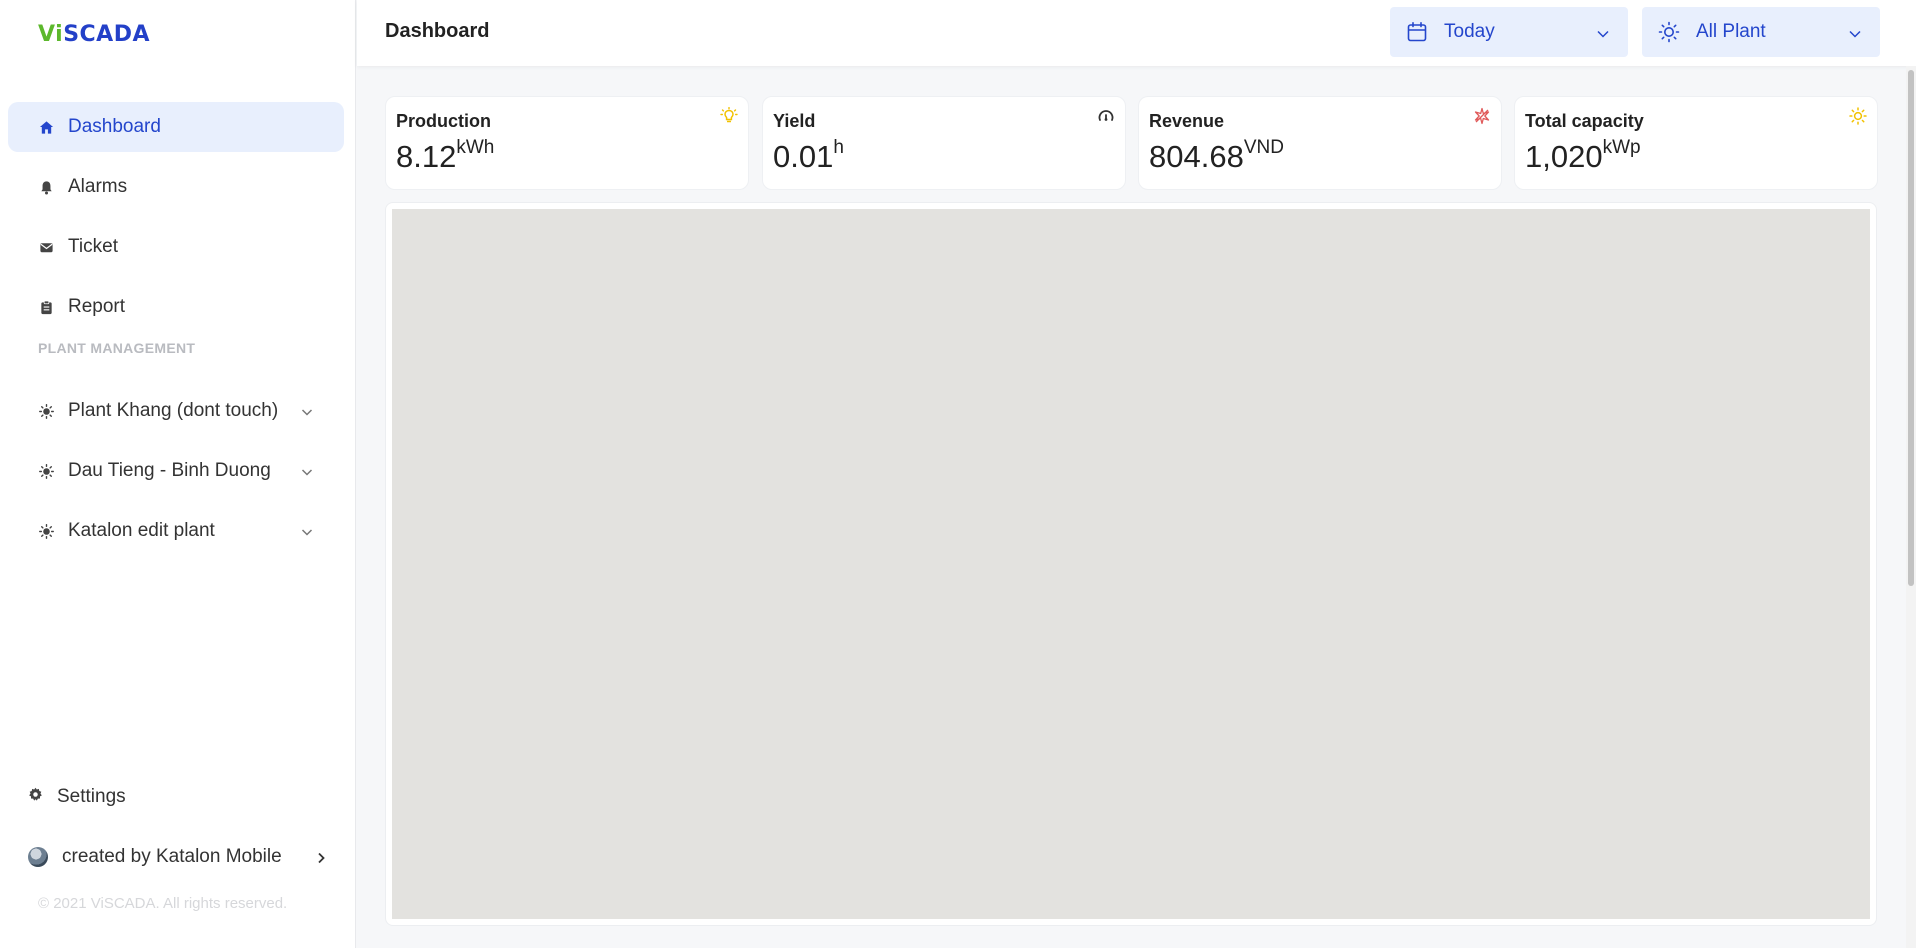  Describe the element at coordinates (46, 187) in the screenshot. I see `bell-icon` at that location.